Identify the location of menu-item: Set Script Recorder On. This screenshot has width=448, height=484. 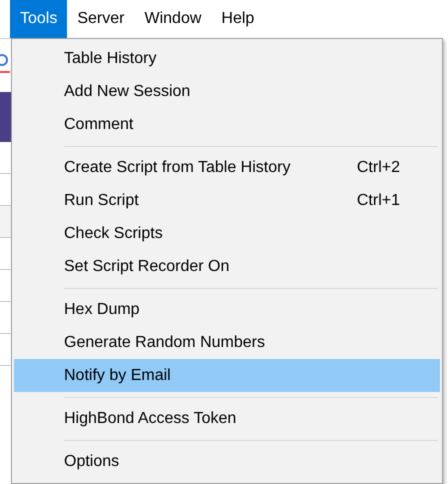
(227, 266).